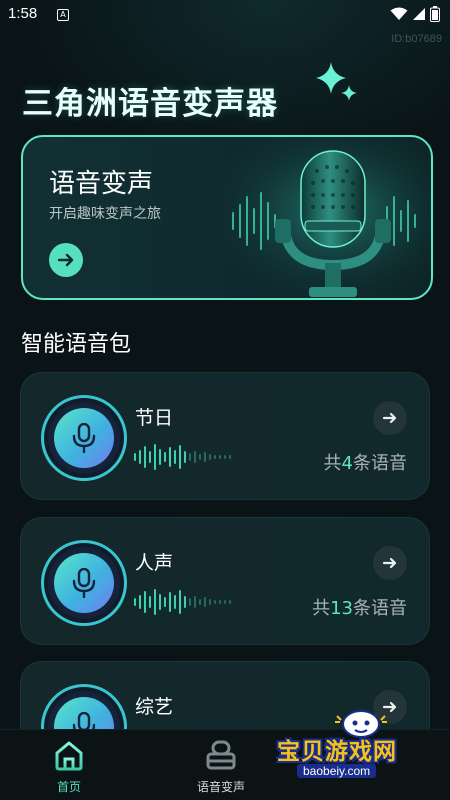 Image resolution: width=450 pixels, height=800 pixels. Describe the element at coordinates (221, 787) in the screenshot. I see `nav-label-voice-change: 语音变声` at that location.